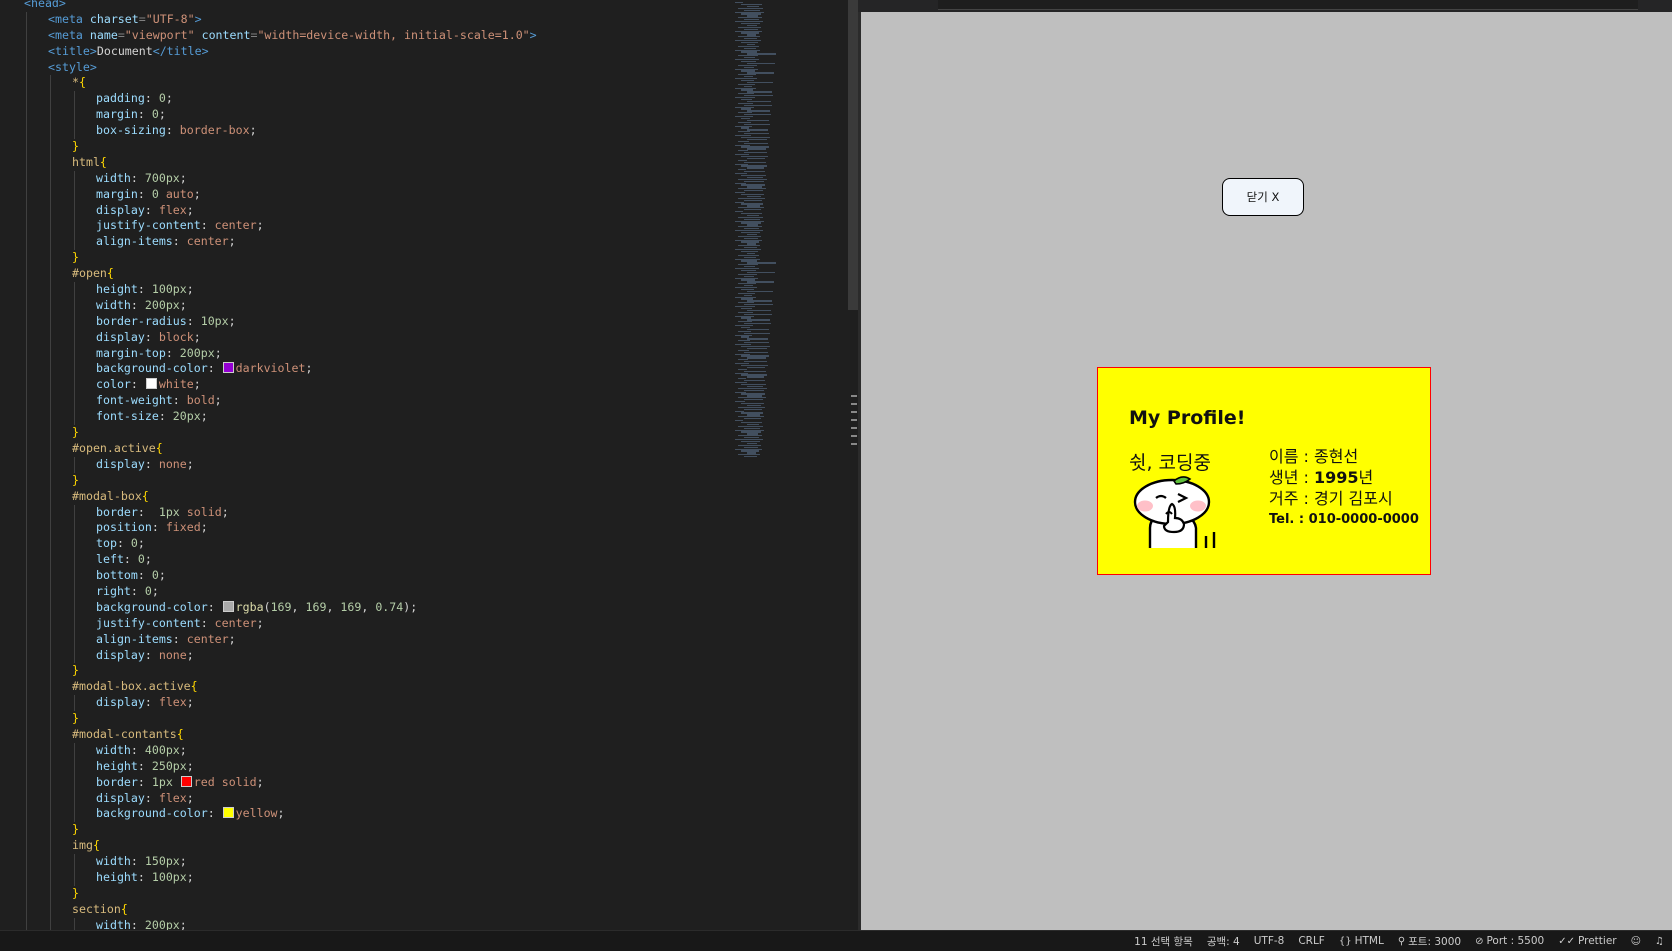  What do you see at coordinates (374, 528) in the screenshot?
I see `code-line: position: fixed;` at bounding box center [374, 528].